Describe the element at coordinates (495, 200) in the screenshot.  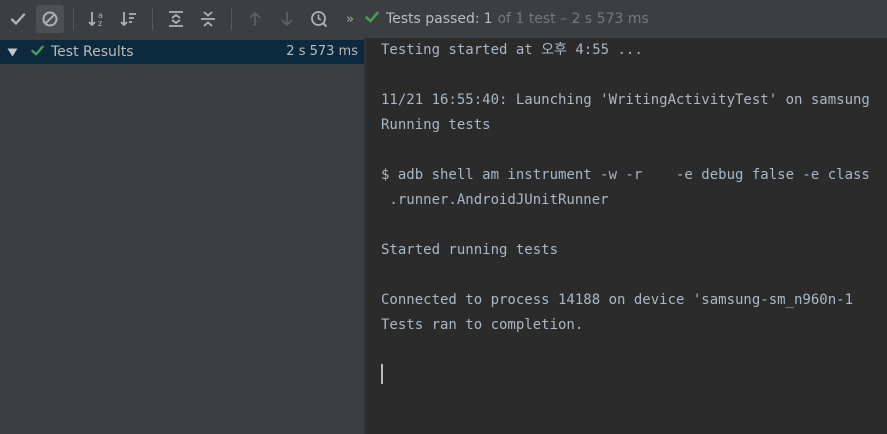
I see `console-line: .runner.AndroidJUnitRunner` at that location.